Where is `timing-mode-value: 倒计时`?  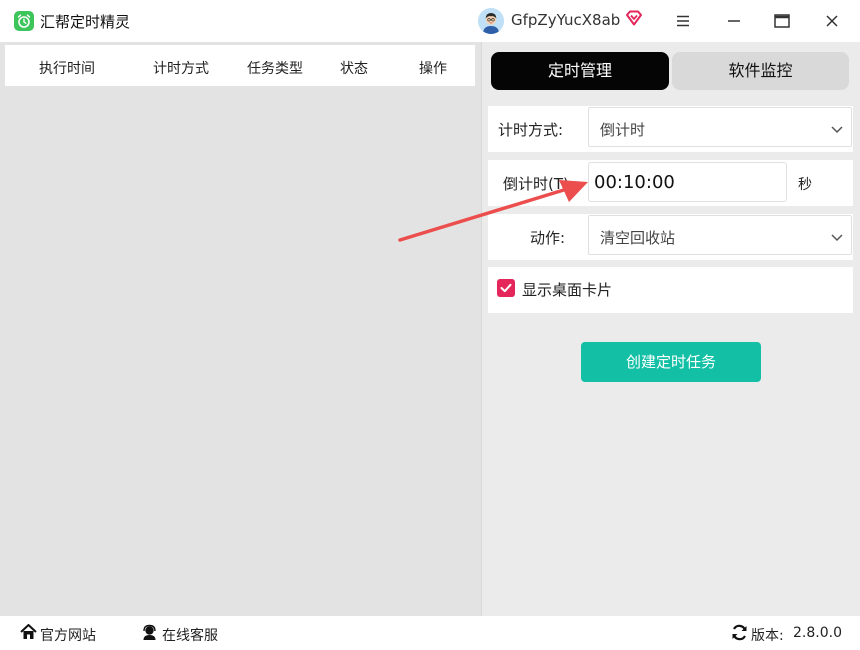
timing-mode-value: 倒计时 is located at coordinates (623, 130).